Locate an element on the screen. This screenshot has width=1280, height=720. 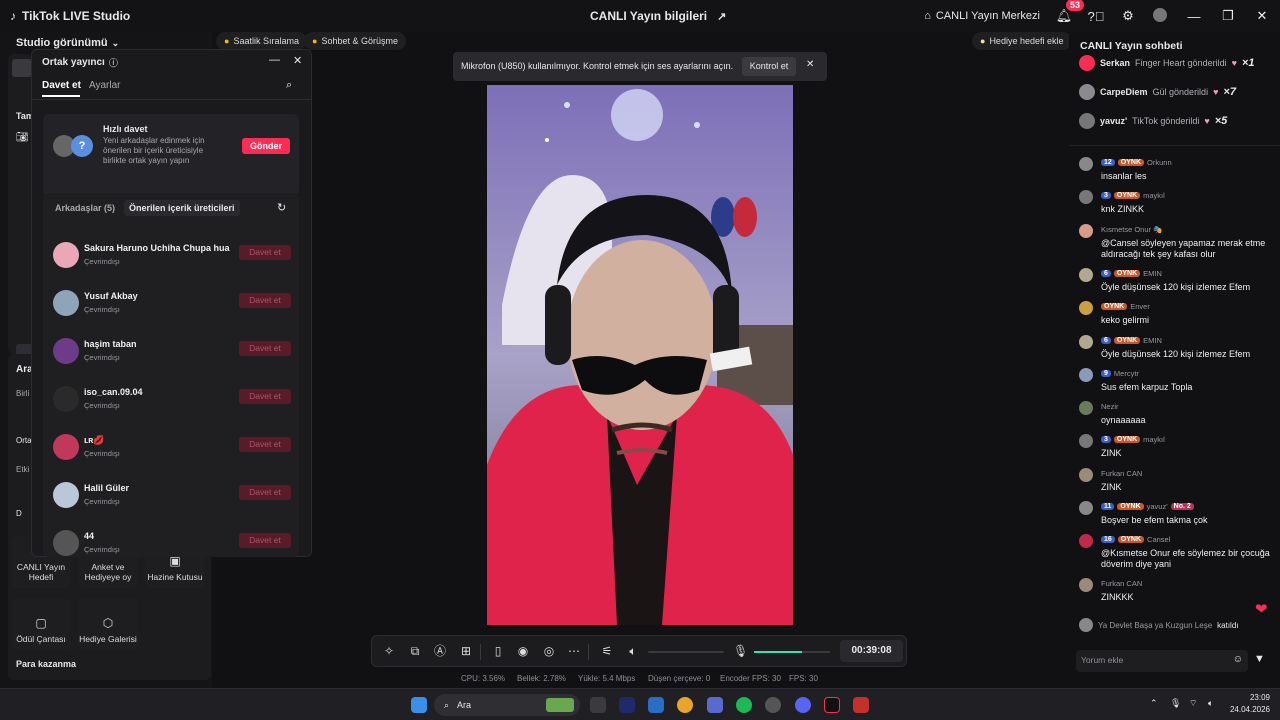
gear-icon: ⚙ is located at coordinates (1128, 16).